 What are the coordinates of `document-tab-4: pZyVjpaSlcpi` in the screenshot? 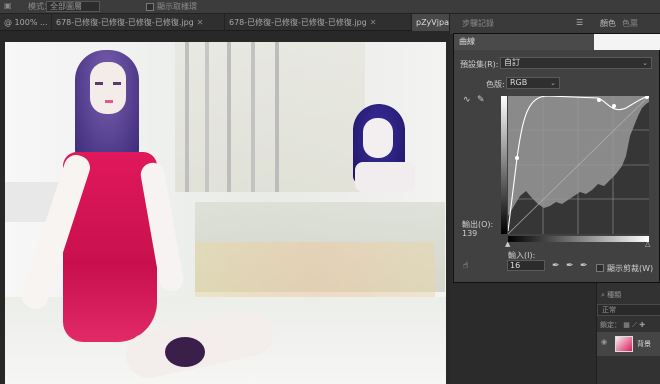 It's located at (431, 22).